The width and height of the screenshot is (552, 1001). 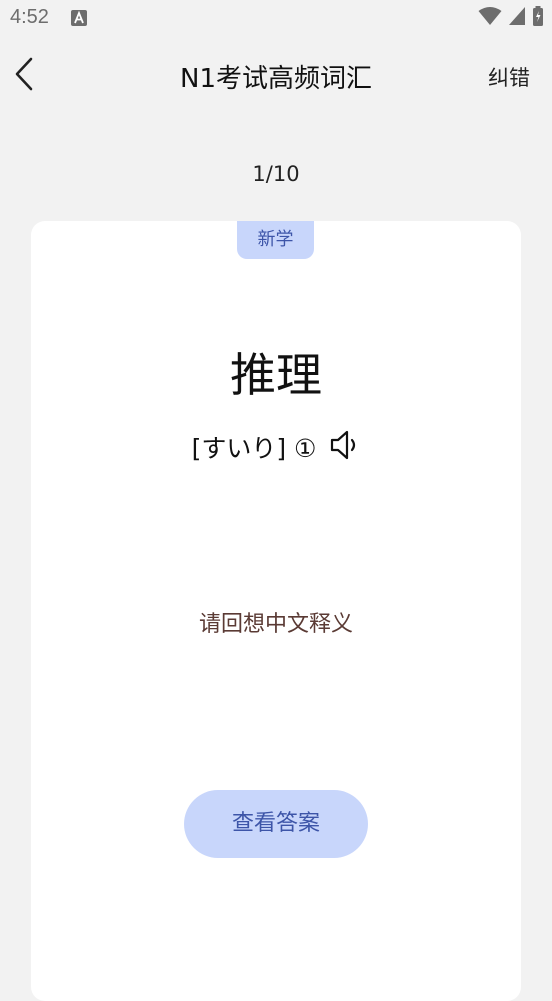 What do you see at coordinates (275, 624) in the screenshot?
I see `prompt-text: 请回想中文释义` at bounding box center [275, 624].